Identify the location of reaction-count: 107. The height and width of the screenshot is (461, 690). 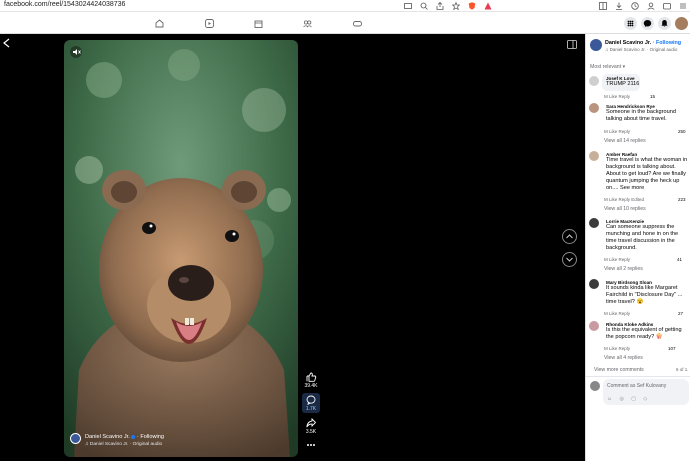
(672, 348).